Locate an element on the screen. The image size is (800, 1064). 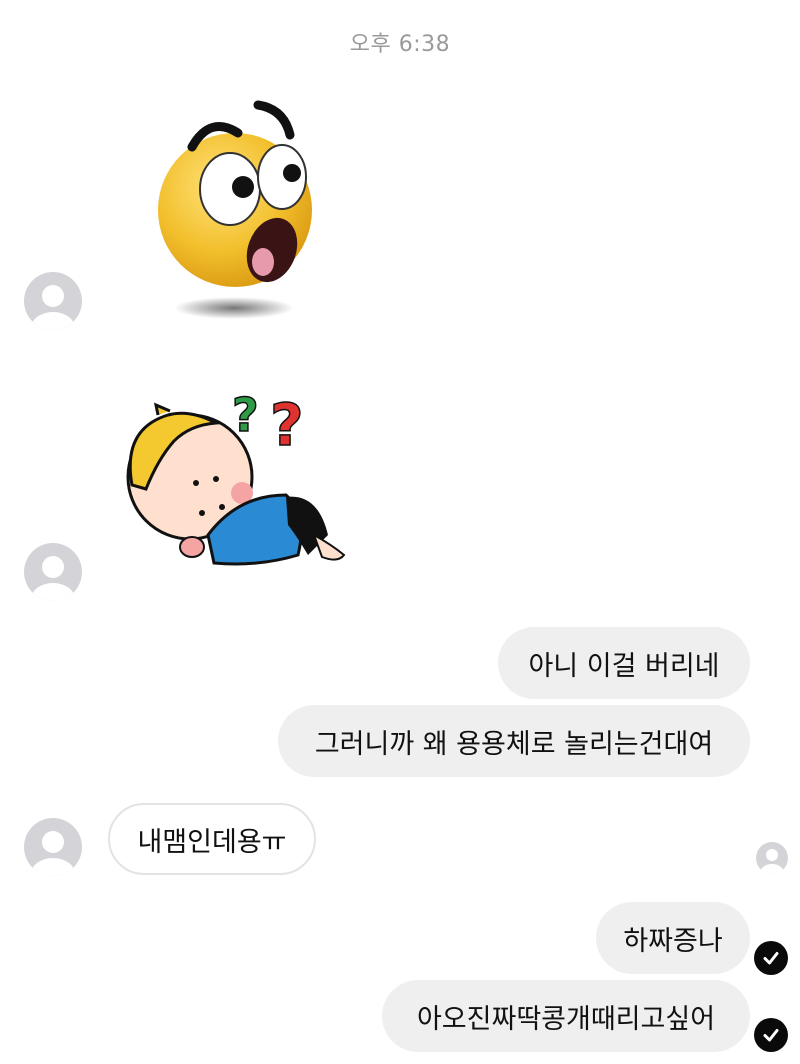
sent-message-bubble: 아니 이걸 버리네 is located at coordinates (624, 663).